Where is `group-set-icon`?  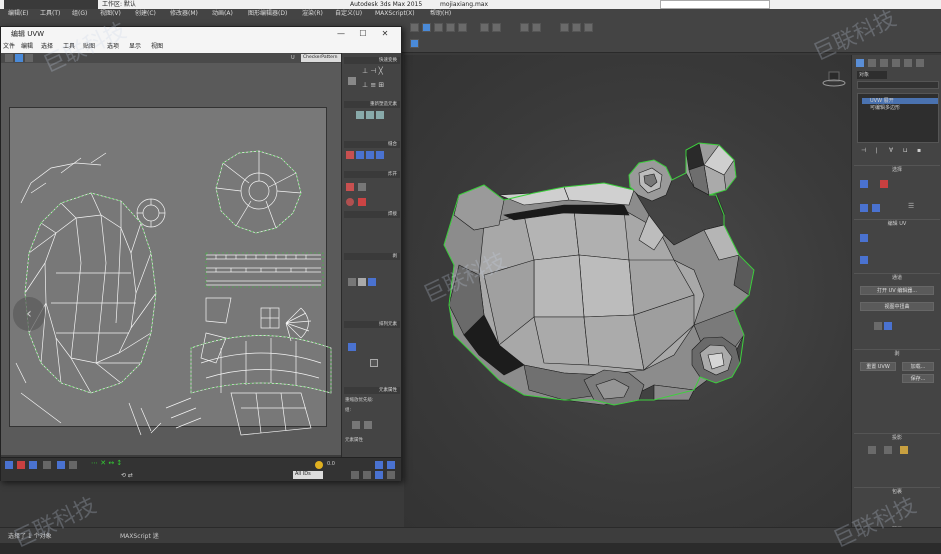 group-set-icon is located at coordinates (368, 425).